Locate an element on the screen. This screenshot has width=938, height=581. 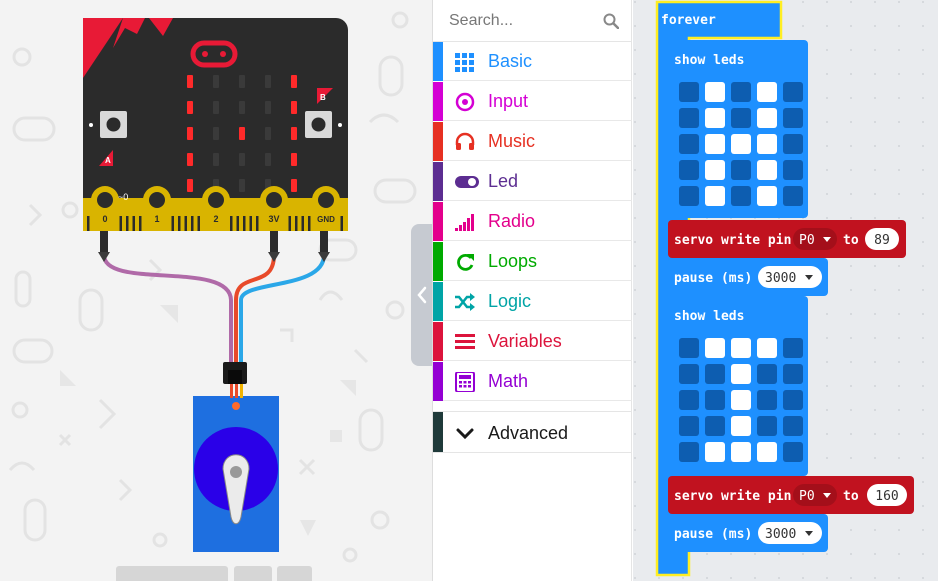
category-variables: Variables is located at coordinates (532, 341).